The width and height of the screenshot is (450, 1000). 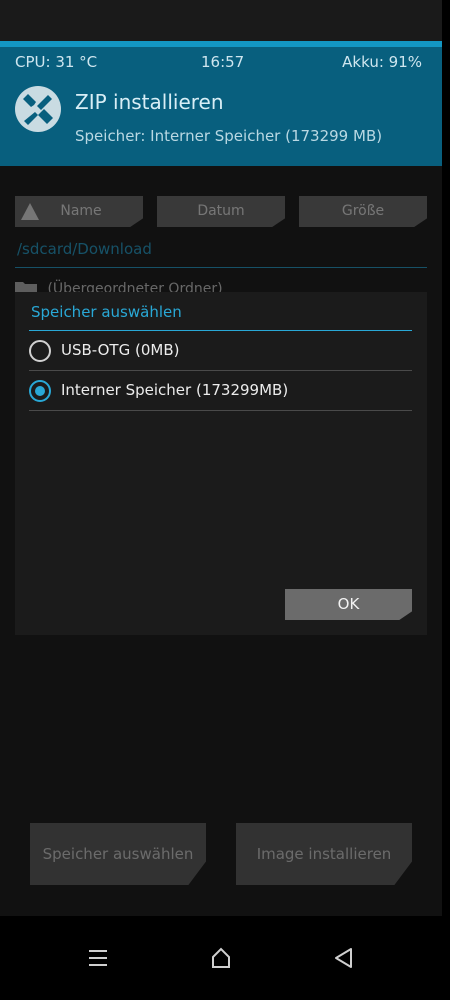 What do you see at coordinates (229, 136) in the screenshot?
I see `storage-subtitle: Speicher: Interner Speicher (173299 MB)` at bounding box center [229, 136].